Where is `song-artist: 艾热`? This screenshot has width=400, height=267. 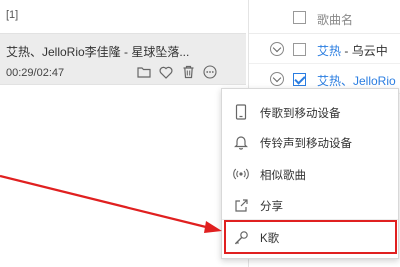 song-artist: 艾热 is located at coordinates (329, 51).